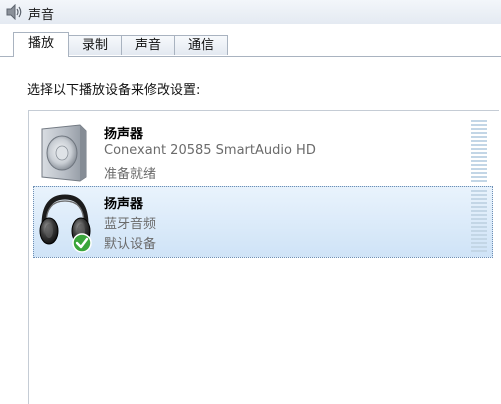 The image size is (501, 404). What do you see at coordinates (41, 15) in the screenshot?
I see `window-title: 声音` at bounding box center [41, 15].